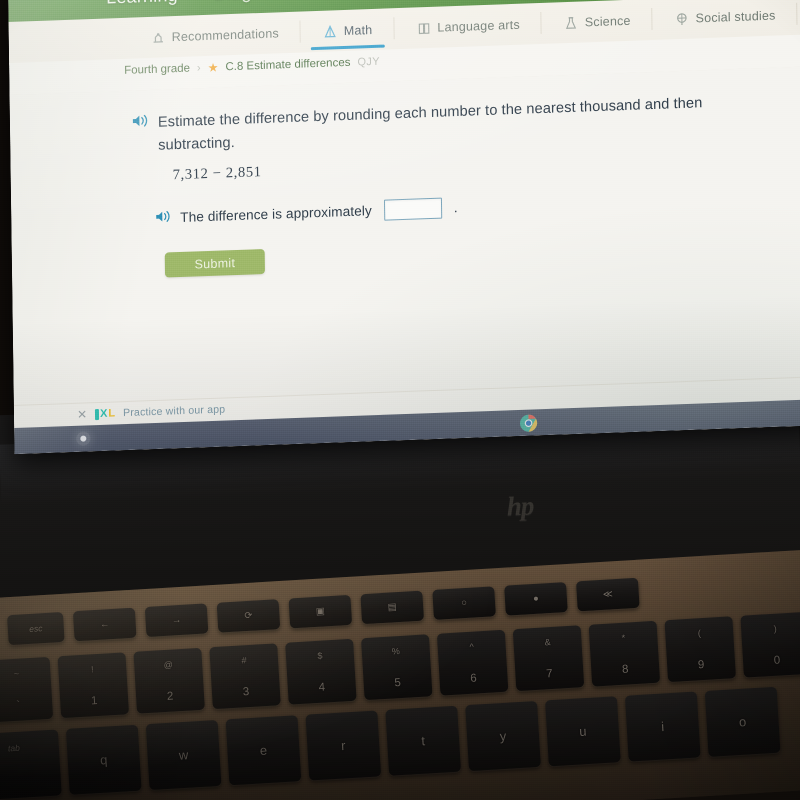  What do you see at coordinates (464, 603) in the screenshot?
I see `brightness-down-key: ○` at bounding box center [464, 603].